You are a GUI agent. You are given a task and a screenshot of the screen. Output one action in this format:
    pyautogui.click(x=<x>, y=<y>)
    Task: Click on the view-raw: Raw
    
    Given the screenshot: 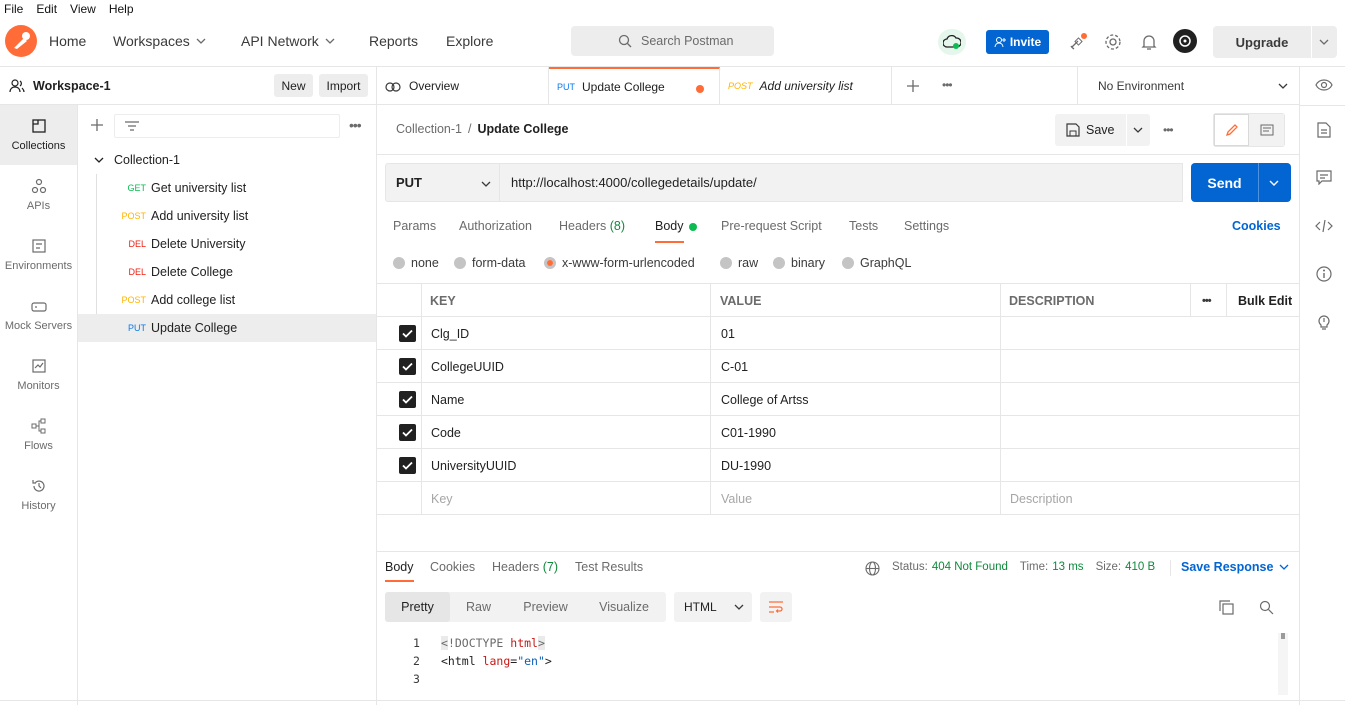 What is the action you would take?
    pyautogui.click(x=478, y=607)
    